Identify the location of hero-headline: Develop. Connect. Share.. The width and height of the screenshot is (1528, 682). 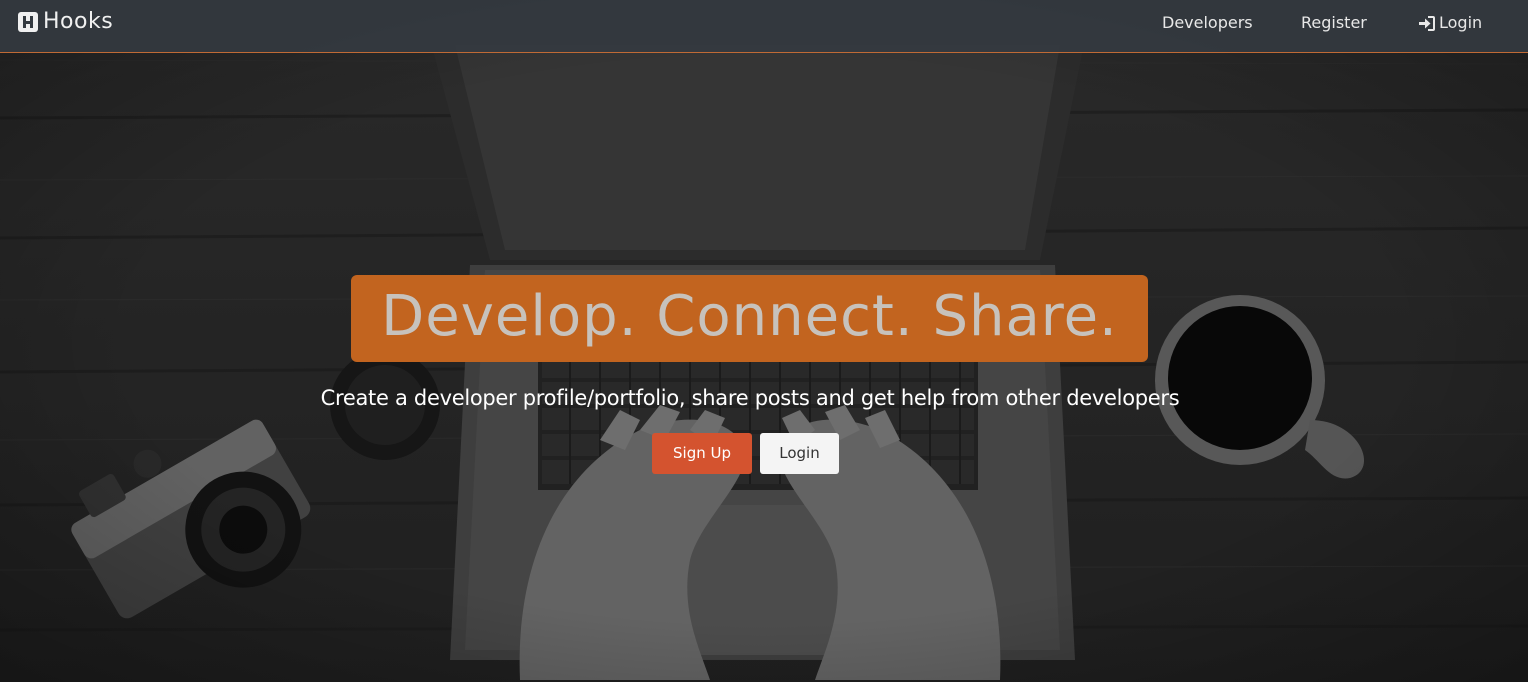
(749, 316).